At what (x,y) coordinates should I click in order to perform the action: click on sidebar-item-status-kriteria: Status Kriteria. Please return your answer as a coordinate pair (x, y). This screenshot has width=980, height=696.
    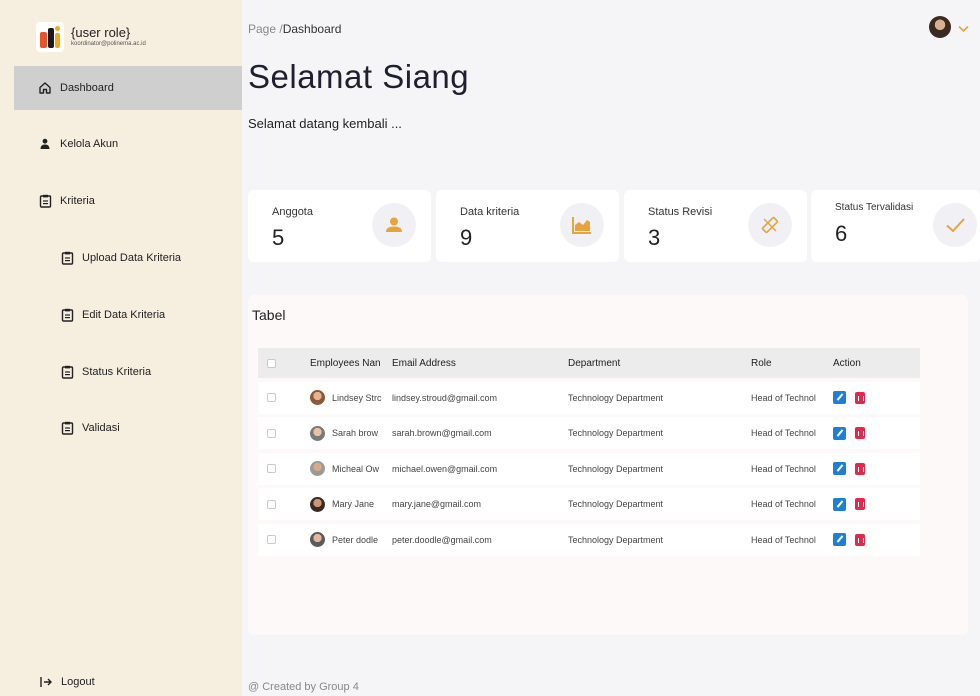
    Looking at the image, I should click on (128, 372).